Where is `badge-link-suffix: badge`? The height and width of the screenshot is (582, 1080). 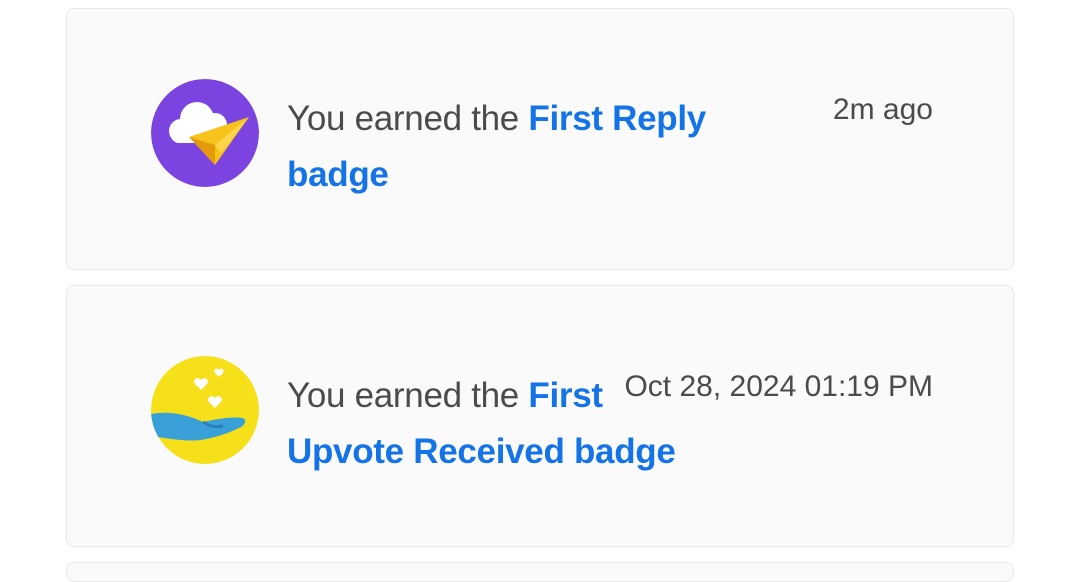
badge-link-suffix: badge is located at coordinates (338, 174).